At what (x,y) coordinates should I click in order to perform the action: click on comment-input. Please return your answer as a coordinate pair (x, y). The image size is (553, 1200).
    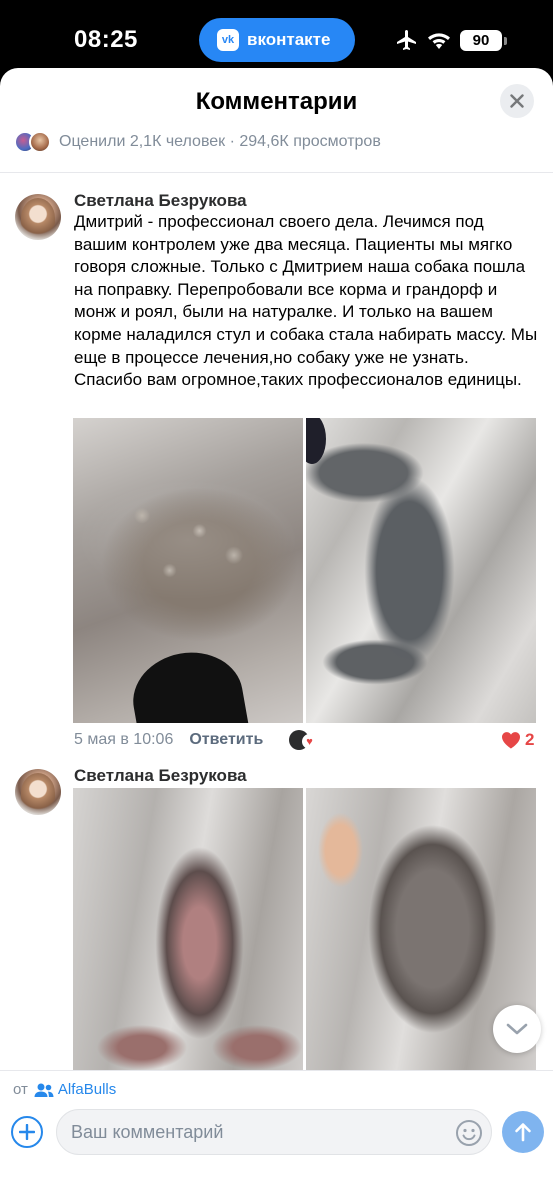
    Looking at the image, I should click on (251, 1132).